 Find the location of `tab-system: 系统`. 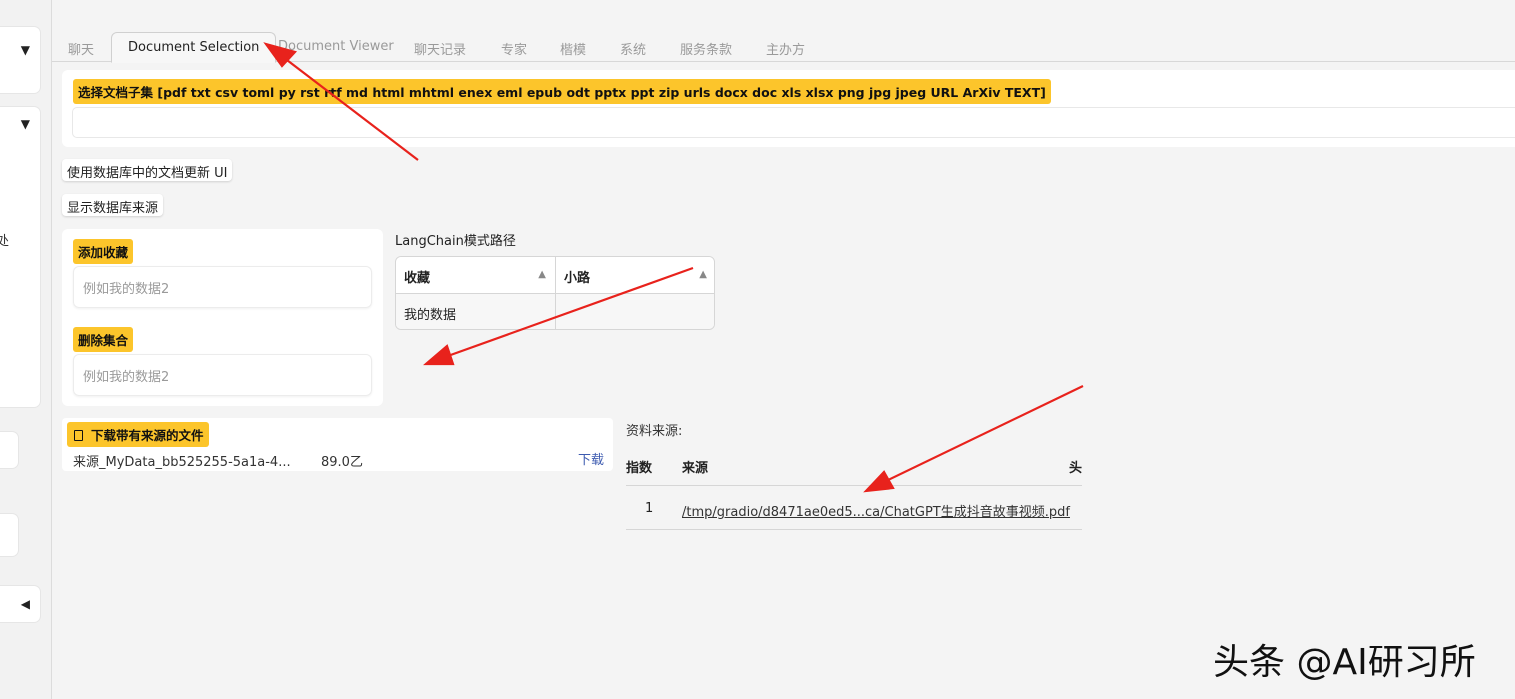

tab-system: 系统 is located at coordinates (633, 48).